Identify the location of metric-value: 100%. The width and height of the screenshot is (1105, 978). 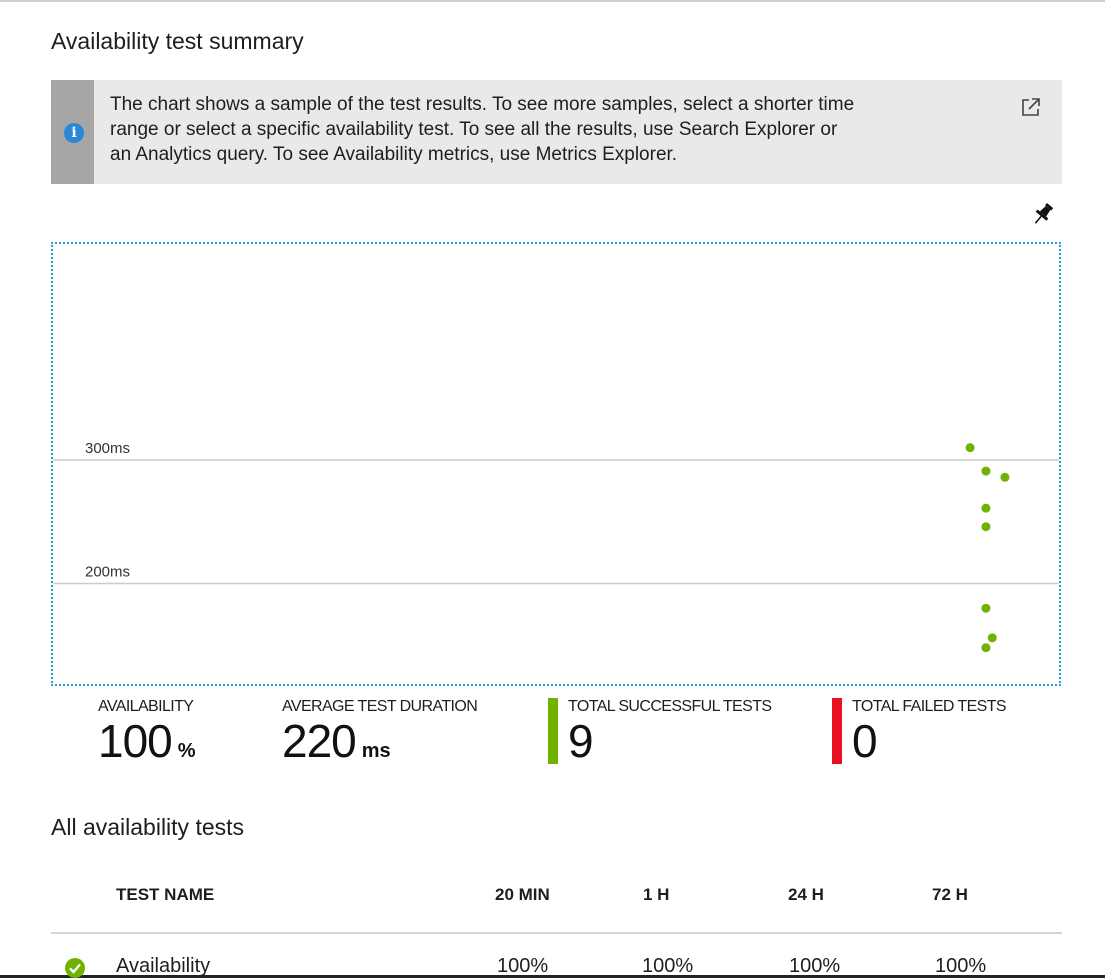
(147, 746).